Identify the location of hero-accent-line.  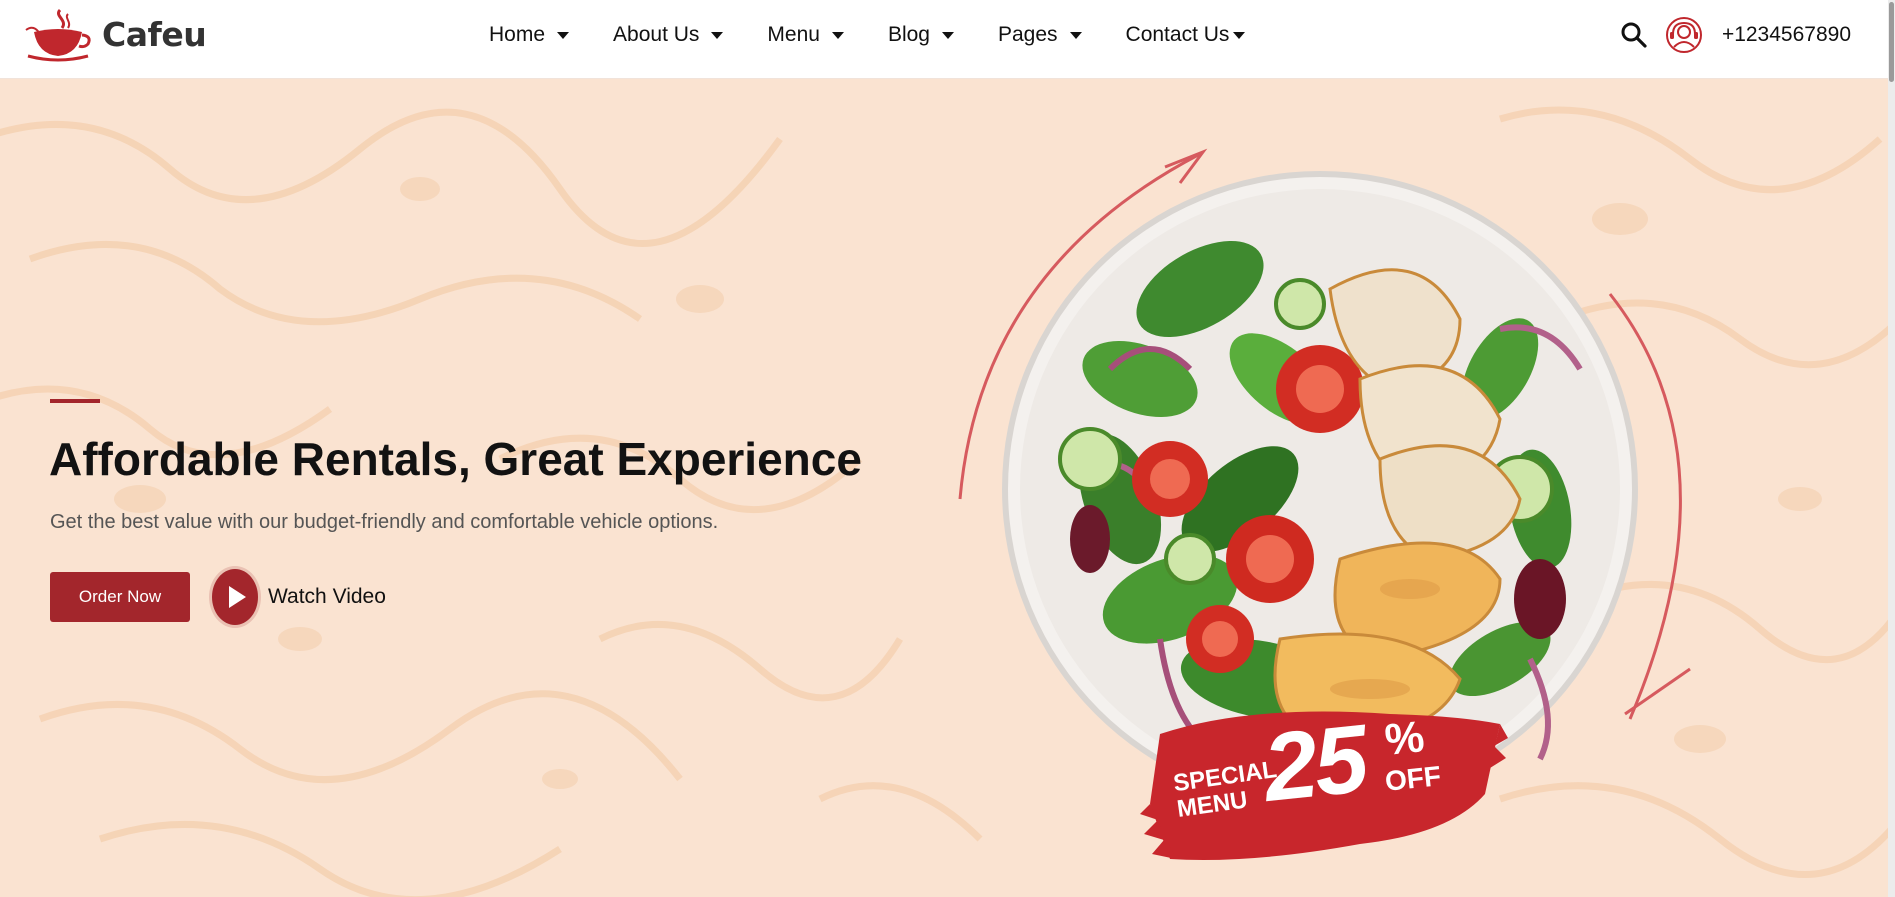
(75, 401).